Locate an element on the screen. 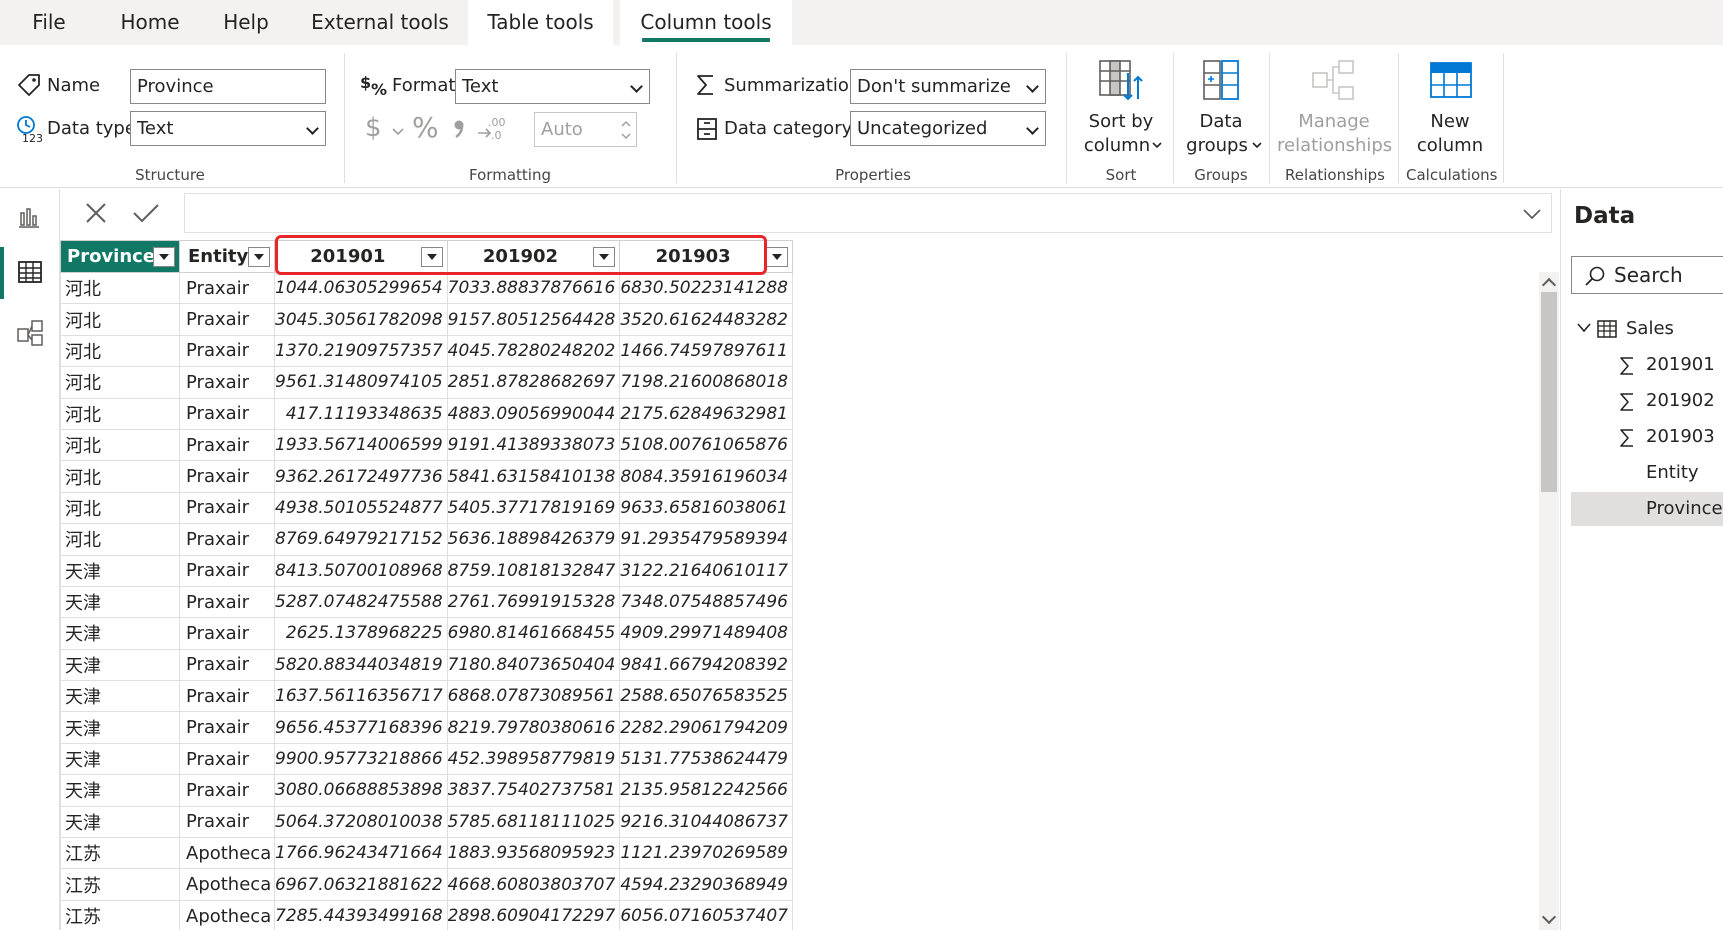 The image size is (1723, 930). cell-201901: 1637.56116356717 is located at coordinates (361, 696).